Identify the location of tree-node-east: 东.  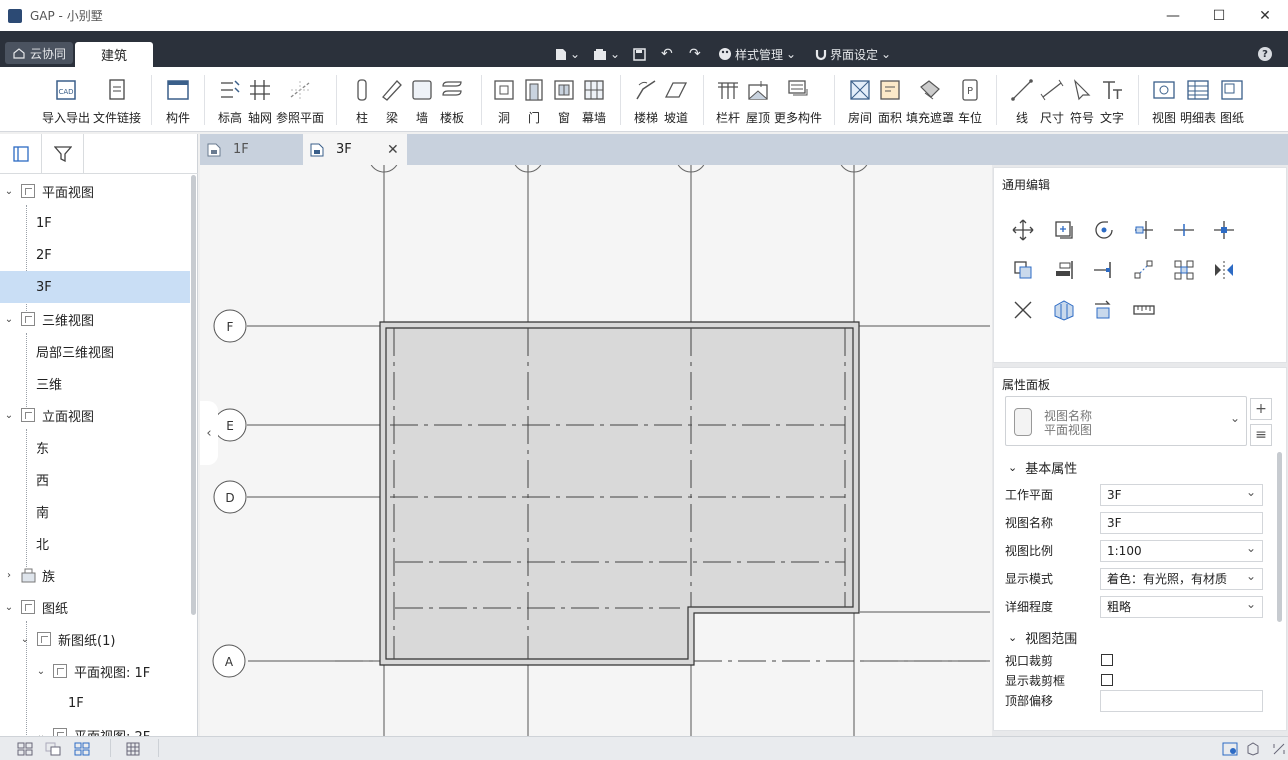
(95, 447).